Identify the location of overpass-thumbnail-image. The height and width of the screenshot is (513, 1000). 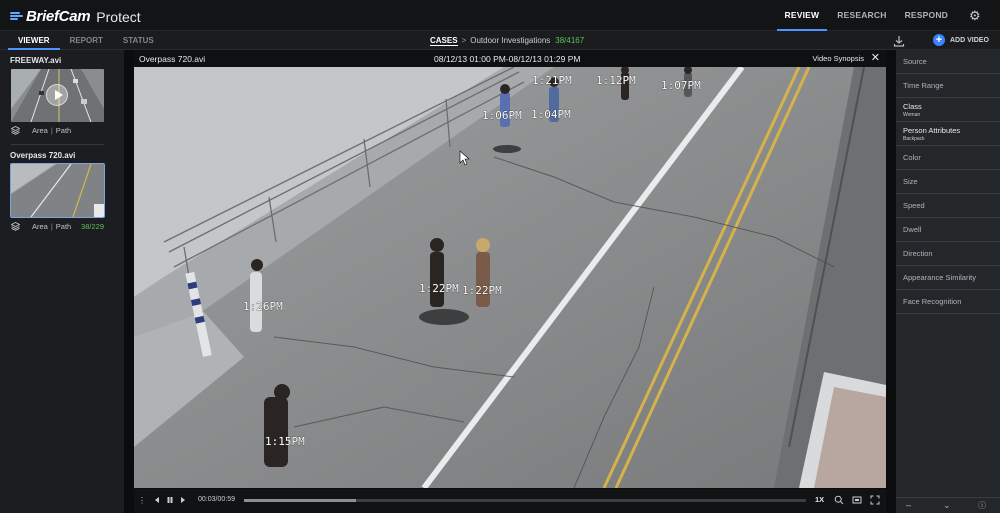
(57, 190).